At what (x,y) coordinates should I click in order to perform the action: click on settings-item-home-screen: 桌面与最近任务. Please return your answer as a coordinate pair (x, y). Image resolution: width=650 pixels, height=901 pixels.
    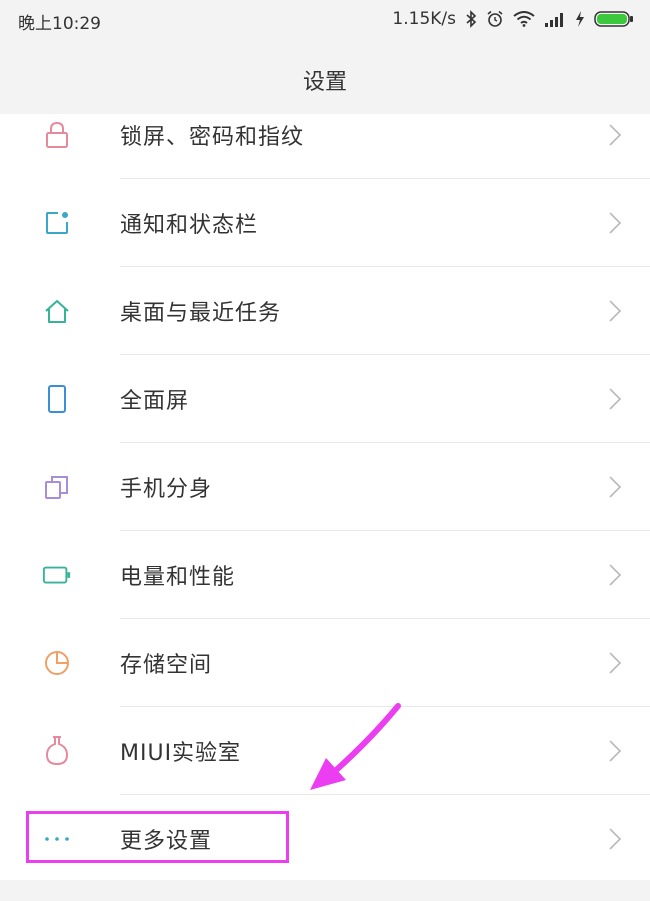
    Looking at the image, I should click on (325, 311).